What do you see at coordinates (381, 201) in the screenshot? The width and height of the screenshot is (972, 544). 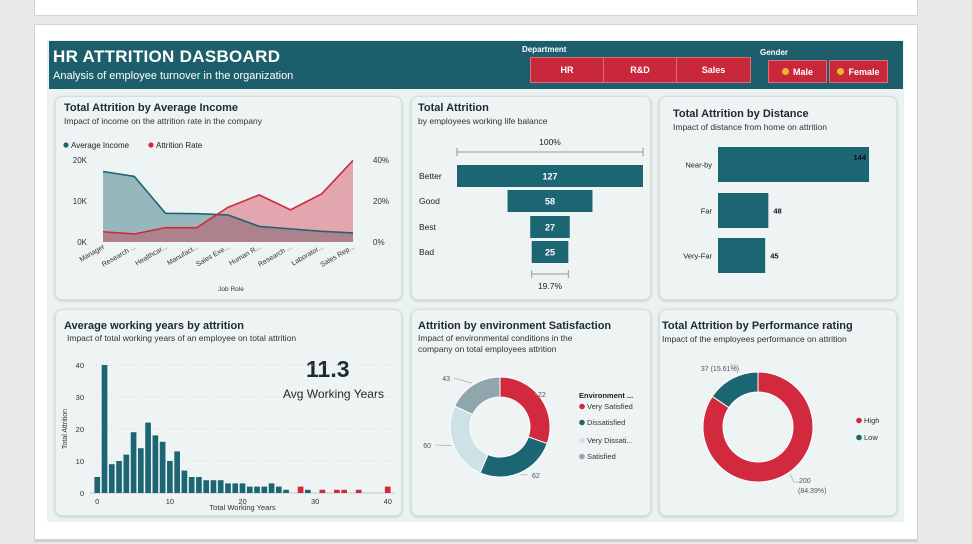 I see `y2-tick-label: 20%` at bounding box center [381, 201].